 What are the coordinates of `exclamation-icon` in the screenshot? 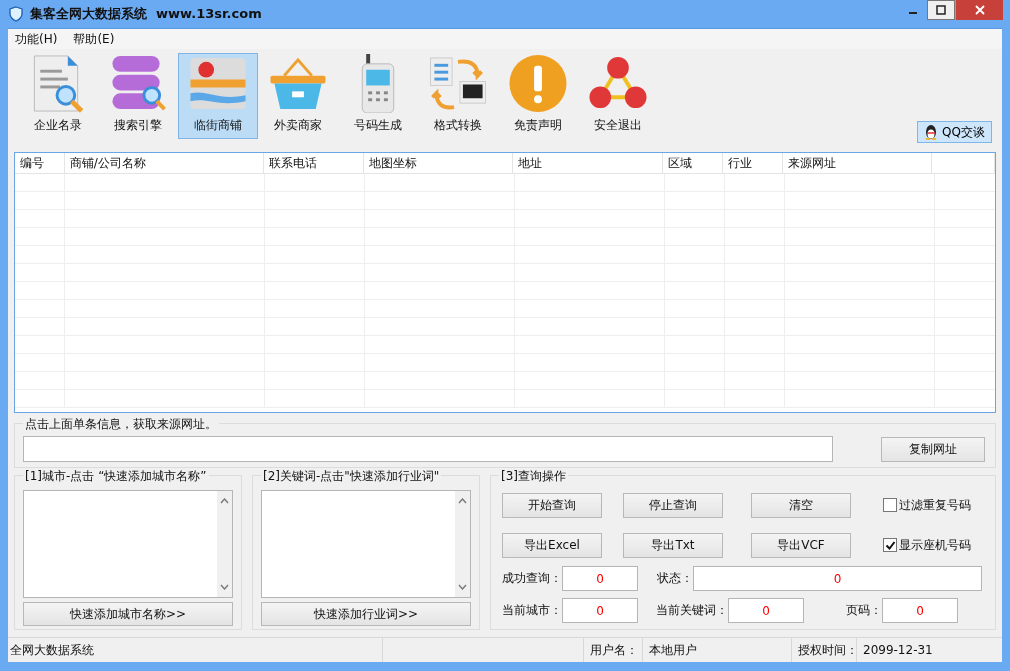 It's located at (538, 83).